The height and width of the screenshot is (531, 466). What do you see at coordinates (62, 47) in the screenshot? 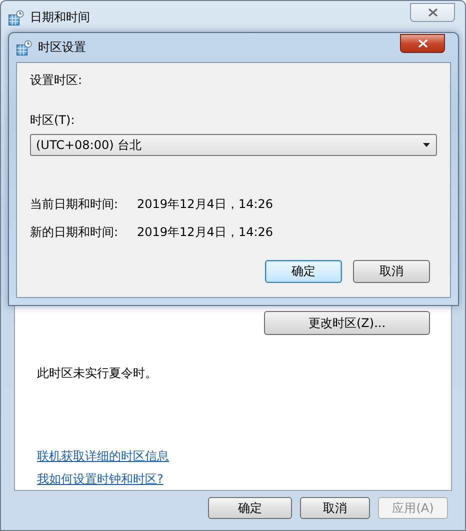
I see `dialog-title: 时区设置` at bounding box center [62, 47].